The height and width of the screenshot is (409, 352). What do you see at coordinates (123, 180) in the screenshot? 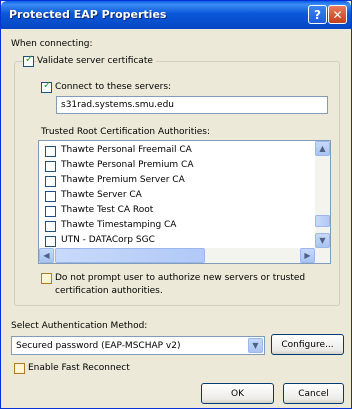
I see `ca-label: Thawte Premium Server CA` at bounding box center [123, 180].